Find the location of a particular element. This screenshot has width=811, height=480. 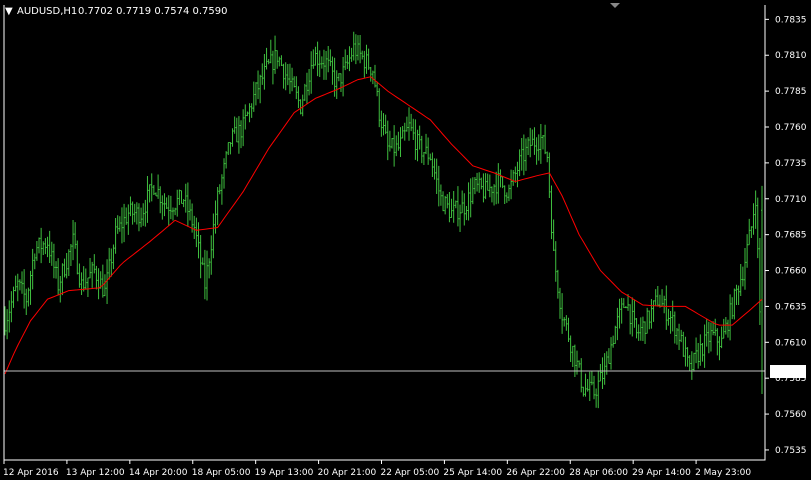

y-tick-label: 0.7835 is located at coordinates (791, 20).